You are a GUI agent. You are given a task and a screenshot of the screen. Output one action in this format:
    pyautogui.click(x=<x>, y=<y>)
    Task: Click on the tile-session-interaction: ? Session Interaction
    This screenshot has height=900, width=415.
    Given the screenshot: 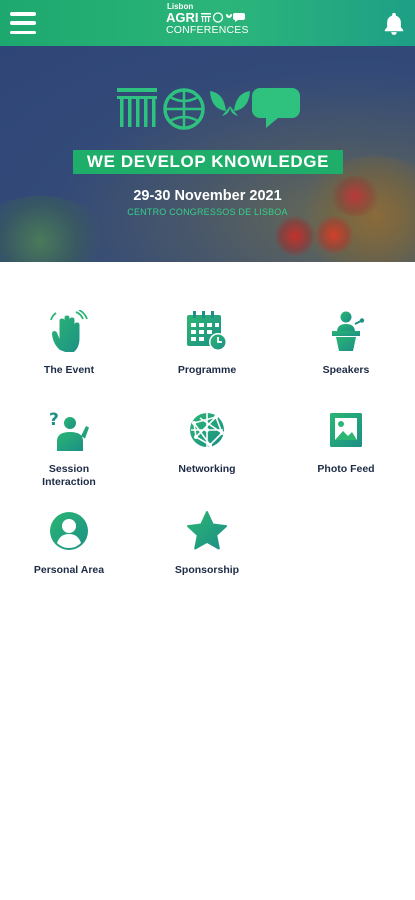 What is the action you would take?
    pyautogui.click(x=69, y=449)
    